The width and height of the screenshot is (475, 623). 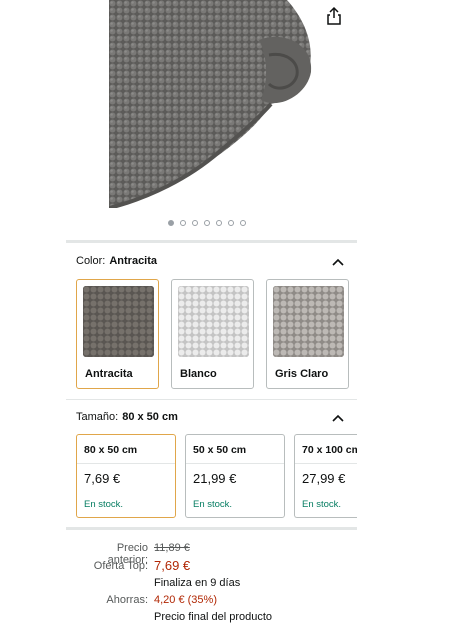 I want to click on final-price-note: Precio final del producto, so click(x=213, y=617).